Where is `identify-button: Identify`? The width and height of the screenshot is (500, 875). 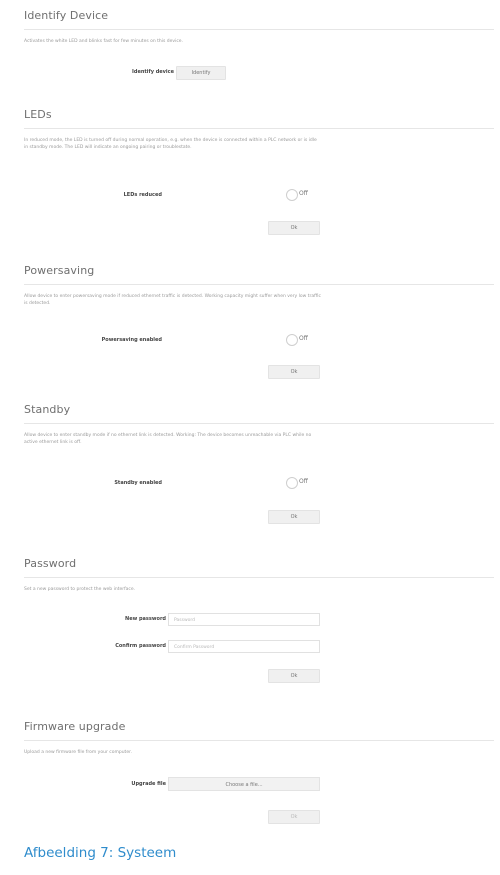 identify-button: Identify is located at coordinates (201, 73).